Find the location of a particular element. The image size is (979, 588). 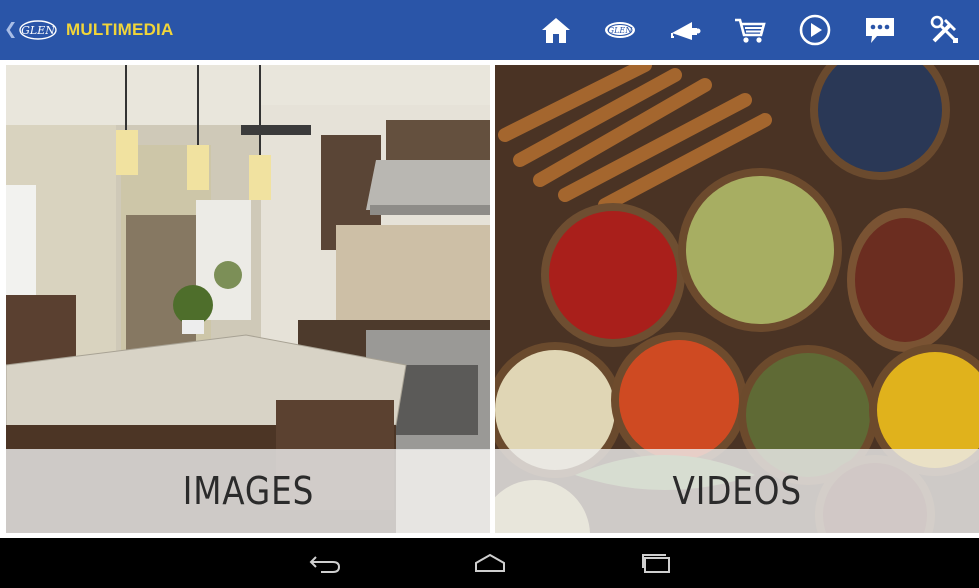

back-chevron-icon: ❮ is located at coordinates (10, 30).